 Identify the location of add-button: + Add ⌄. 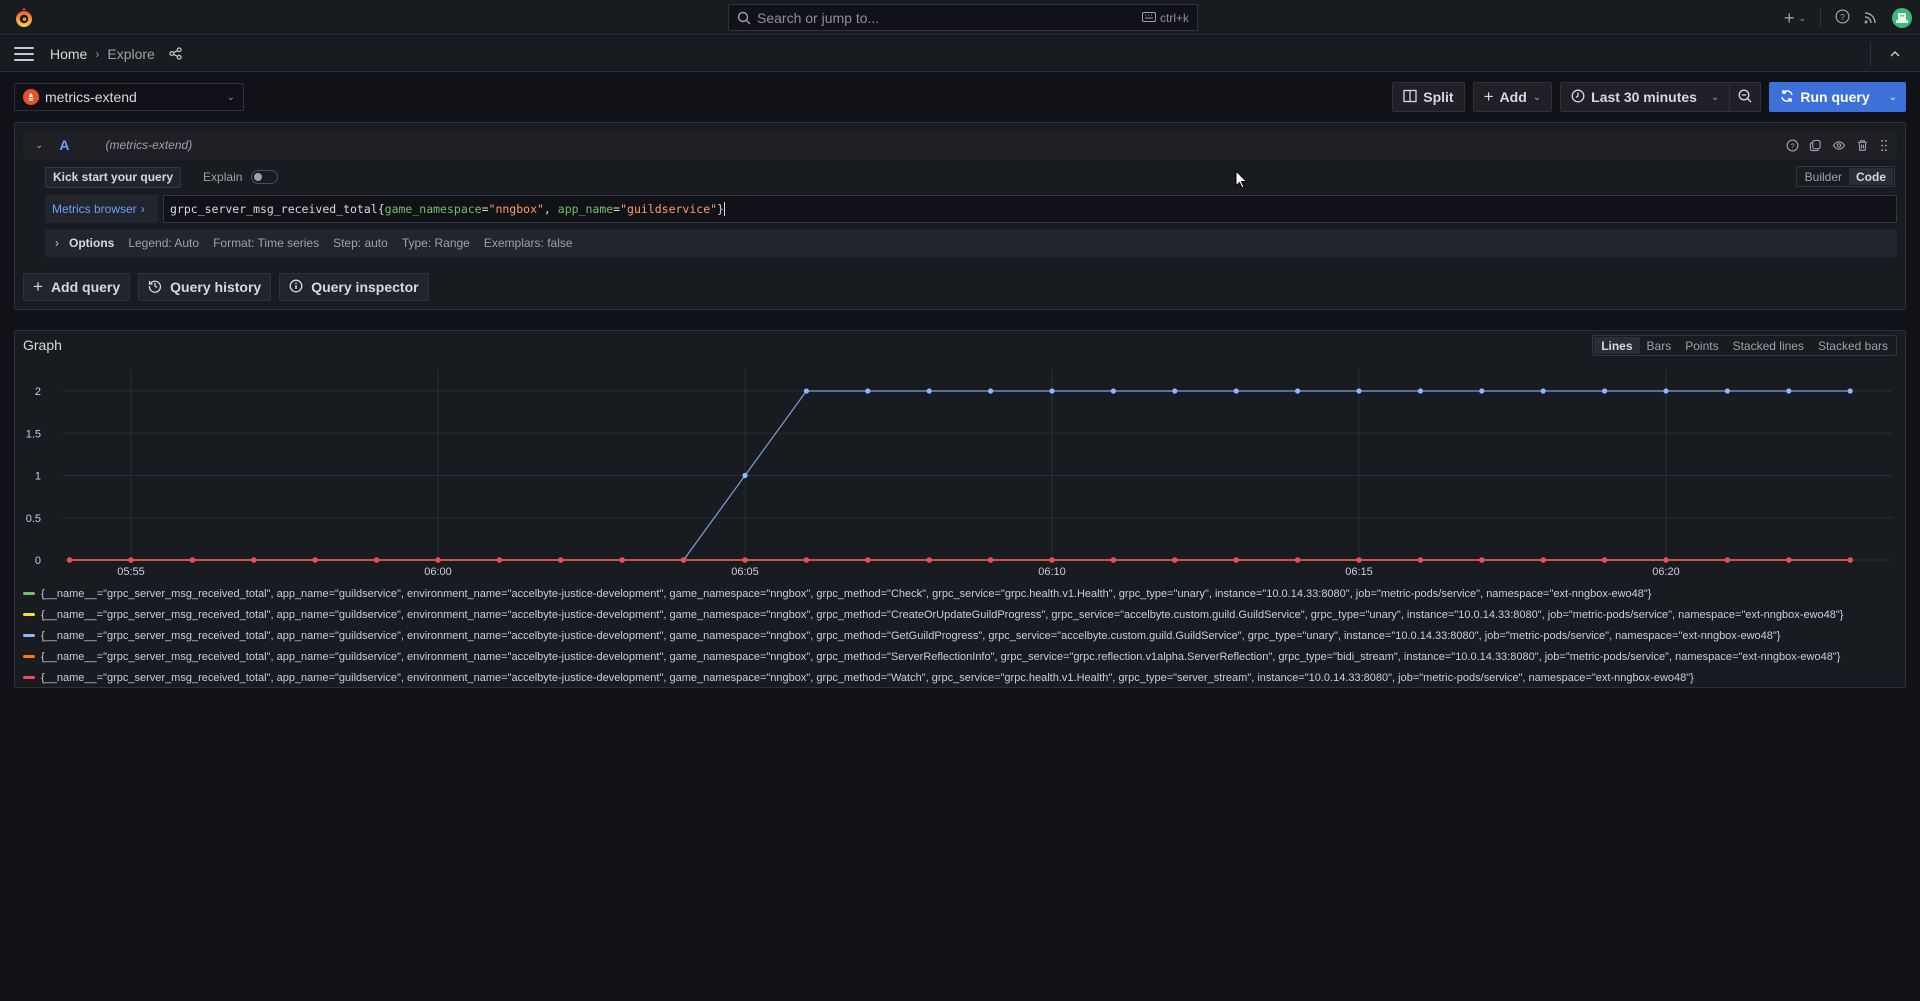
(1512, 97).